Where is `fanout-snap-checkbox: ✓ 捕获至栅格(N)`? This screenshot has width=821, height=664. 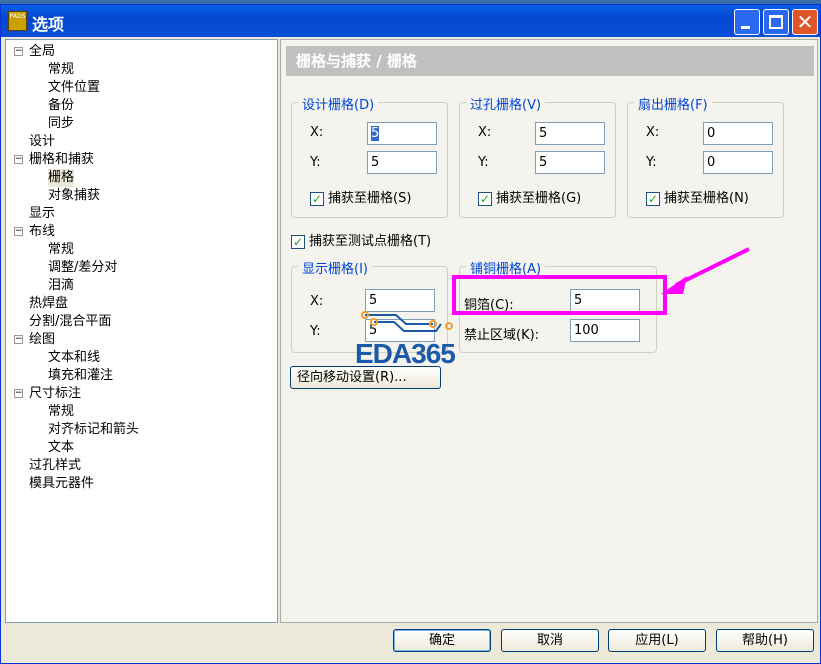 fanout-snap-checkbox: ✓ 捕获至栅格(N) is located at coordinates (697, 196).